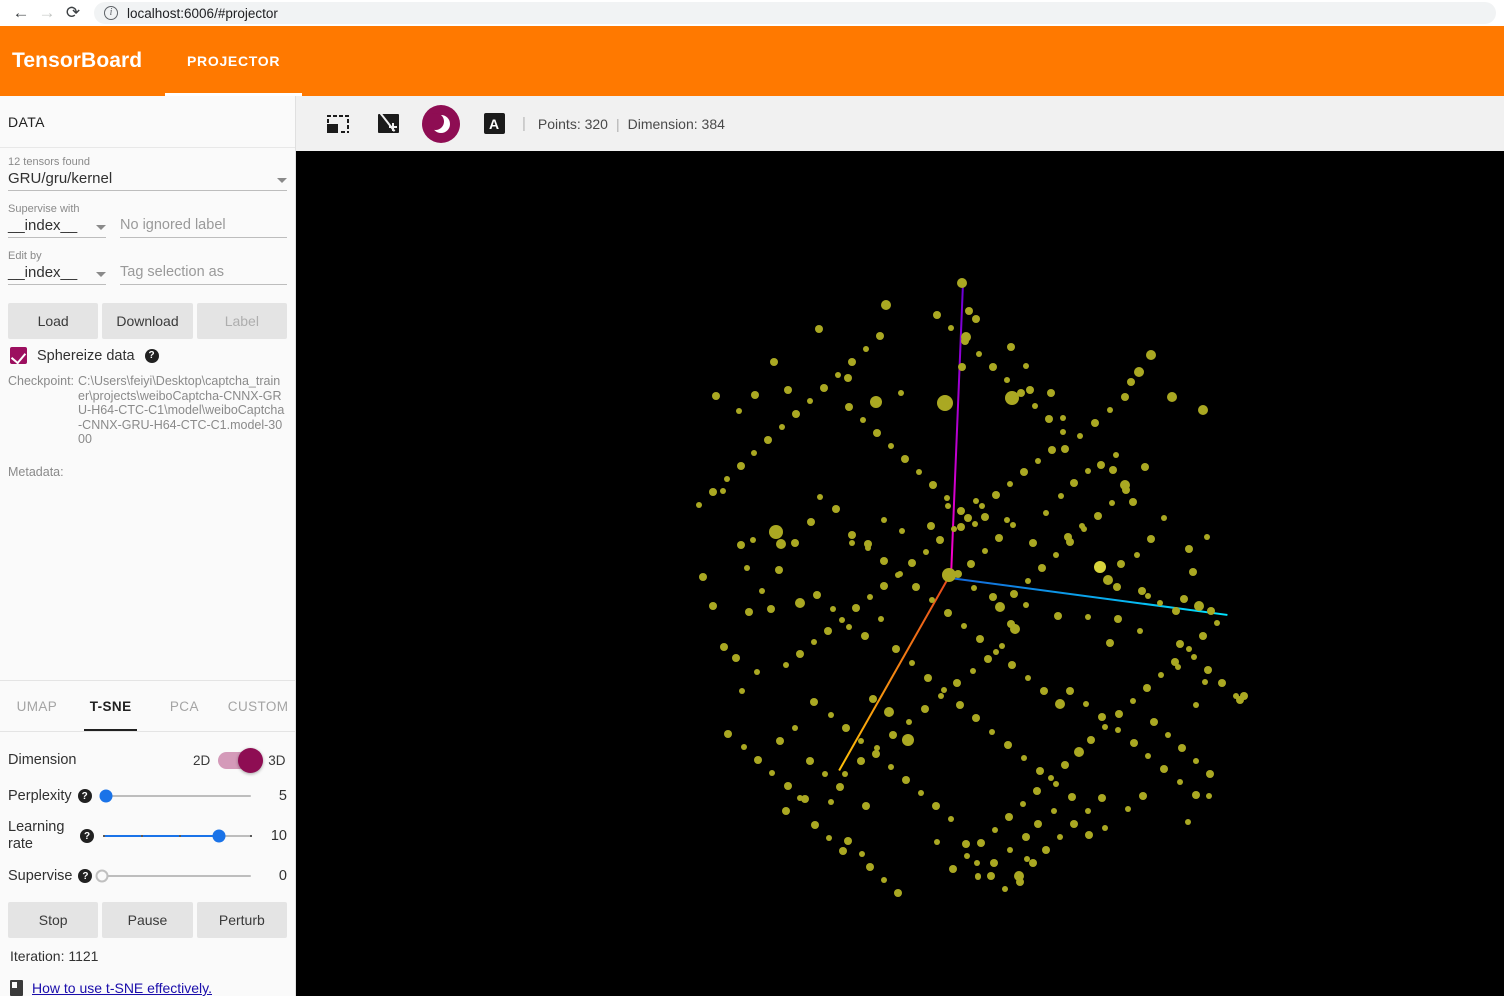 The image size is (1504, 996). What do you see at coordinates (147, 321) in the screenshot?
I see `download-button: Download` at bounding box center [147, 321].